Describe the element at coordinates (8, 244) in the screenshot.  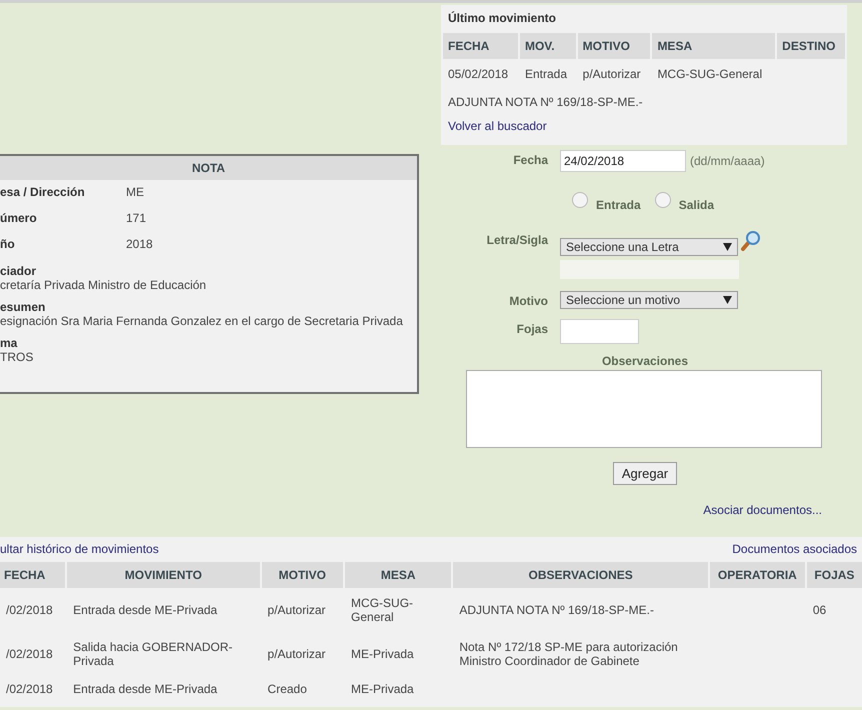
I see `field-label: ño` at that location.